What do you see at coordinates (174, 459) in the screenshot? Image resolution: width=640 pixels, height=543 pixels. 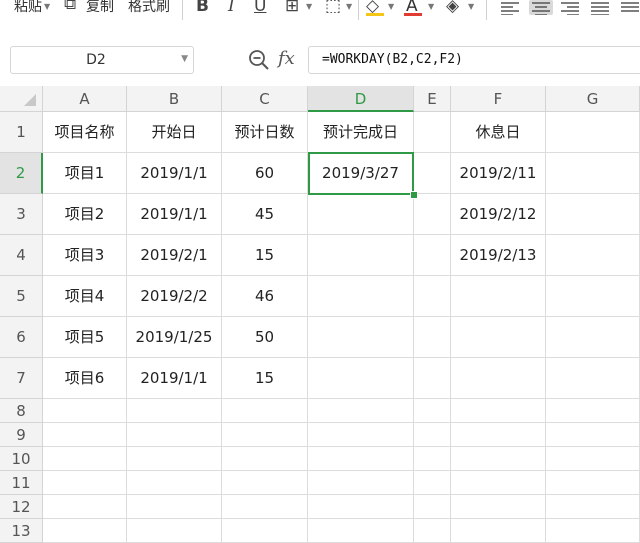 I see `cell-b10` at bounding box center [174, 459].